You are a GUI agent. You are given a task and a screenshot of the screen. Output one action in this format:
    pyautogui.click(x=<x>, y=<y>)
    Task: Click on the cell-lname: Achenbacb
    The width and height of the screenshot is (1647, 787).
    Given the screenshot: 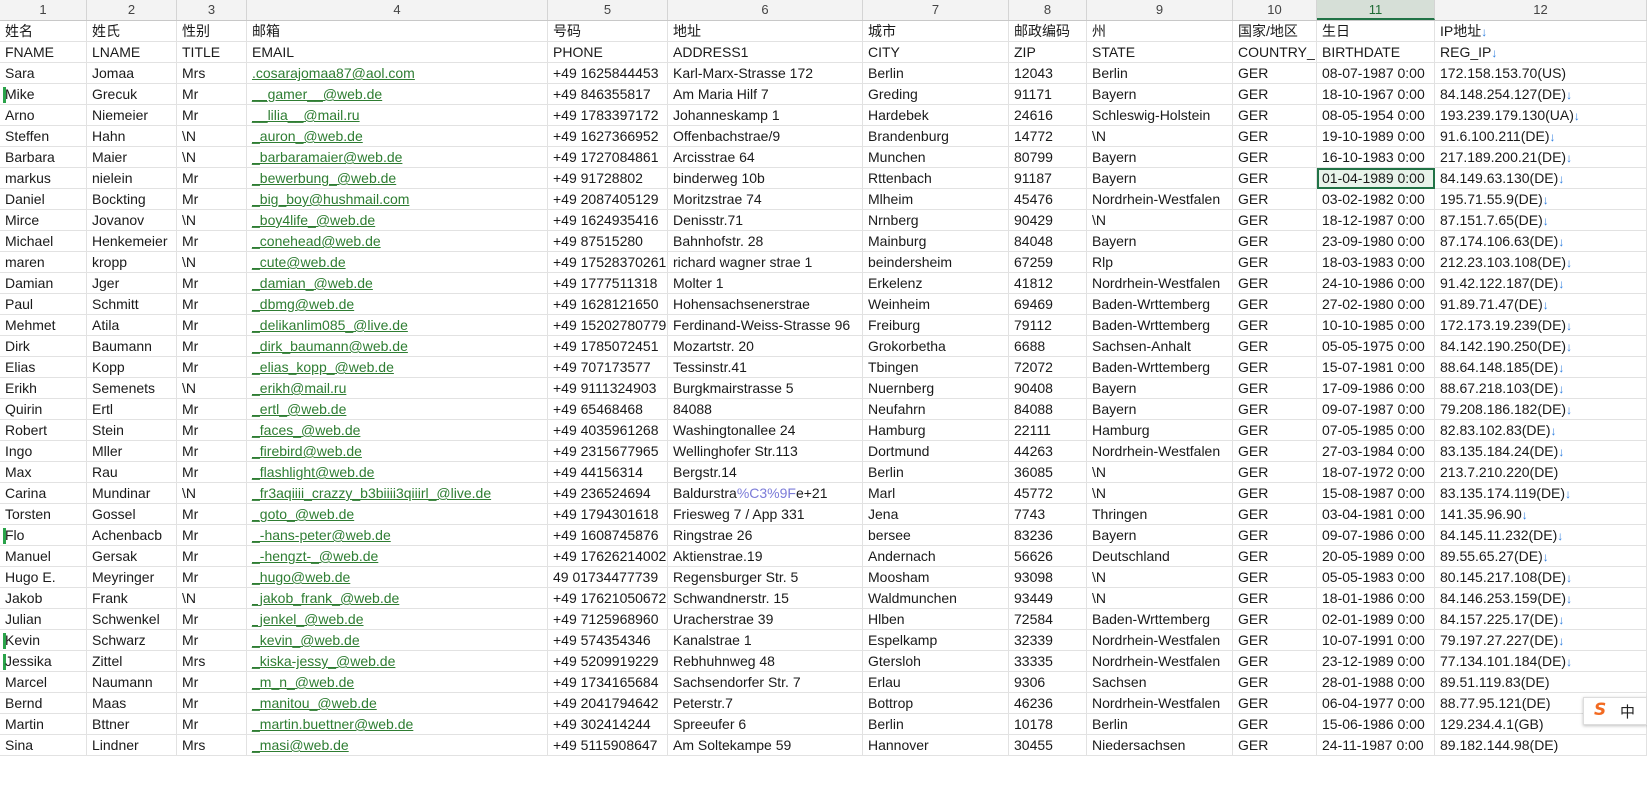 What is the action you would take?
    pyautogui.click(x=132, y=535)
    